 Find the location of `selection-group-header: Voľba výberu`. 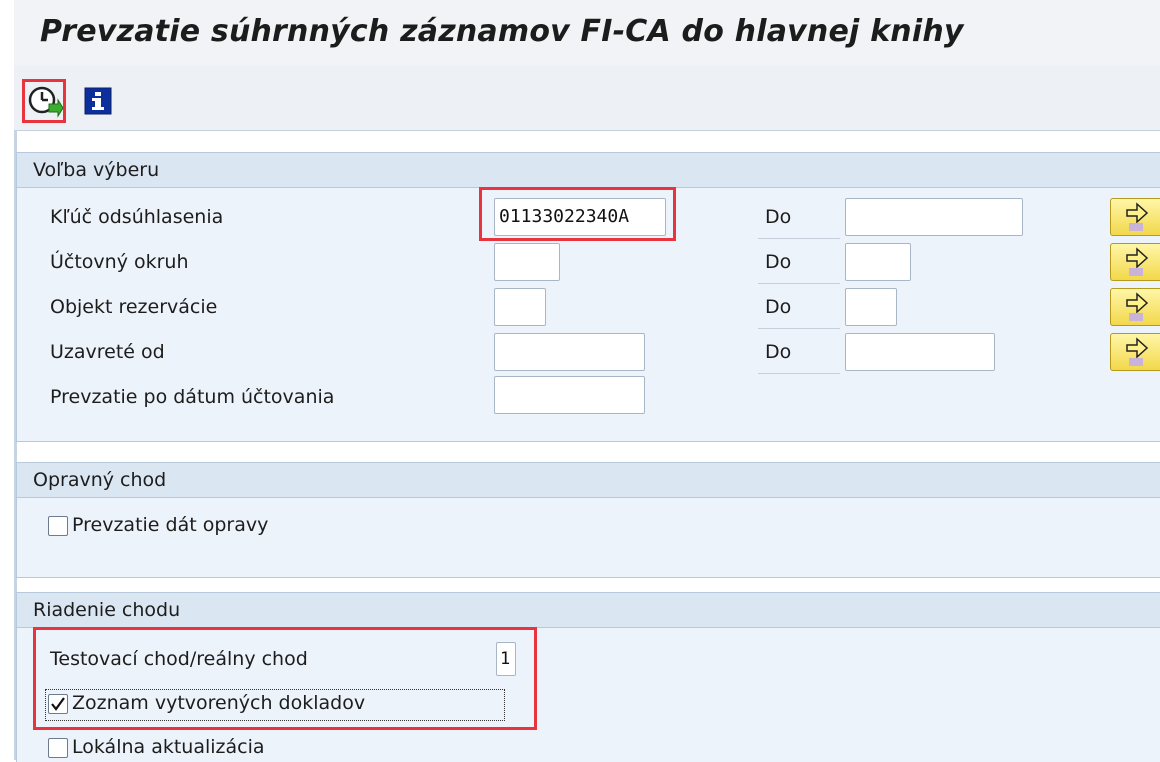

selection-group-header: Voľba výberu is located at coordinates (588, 170).